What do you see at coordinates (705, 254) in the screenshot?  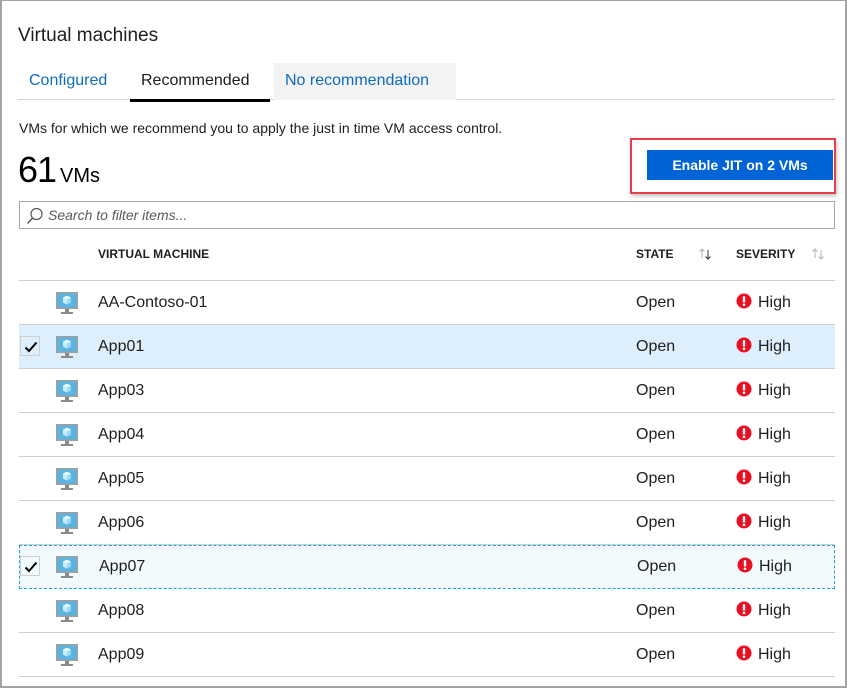 I see `sort-descending-icon` at bounding box center [705, 254].